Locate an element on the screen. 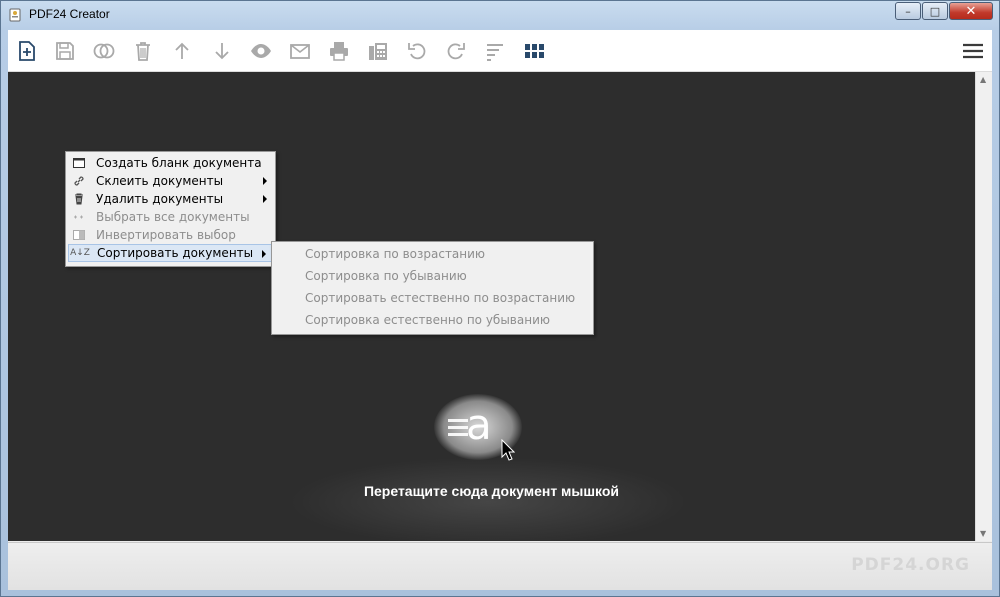 This screenshot has width=1000, height=597. scroll-down-icon: ▼ is located at coordinates (983, 533).